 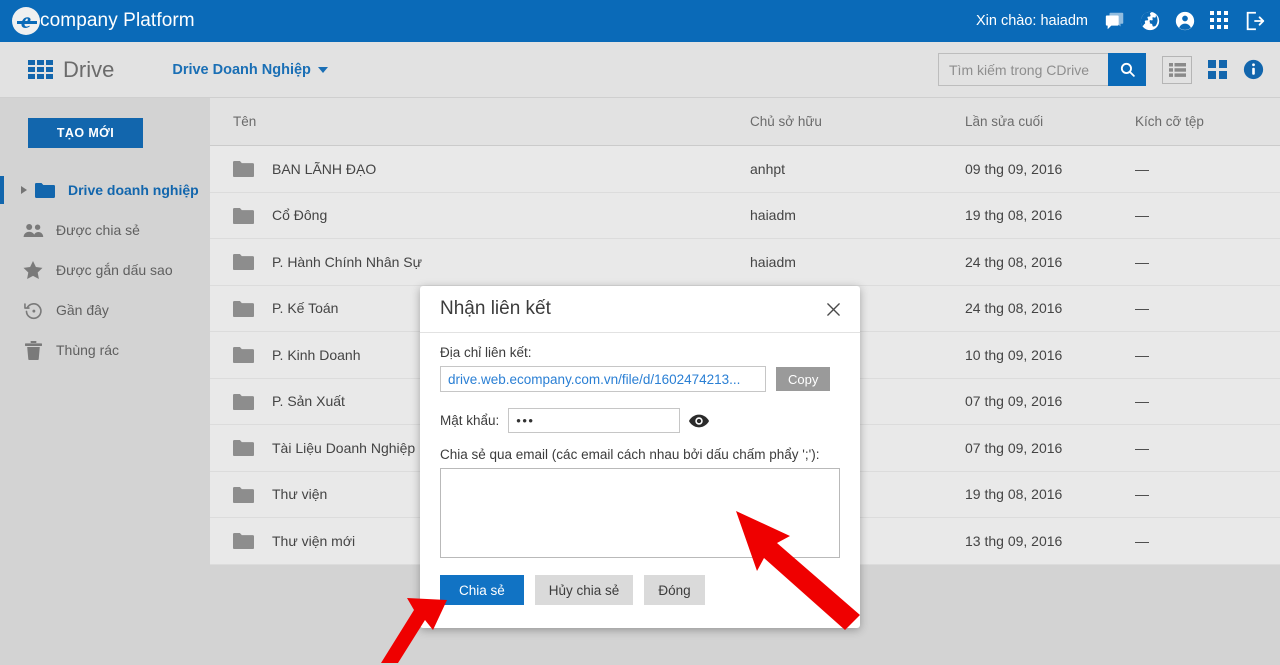 What do you see at coordinates (1050, 121) in the screenshot?
I see `column-header-modified: Lần sửa cuối` at bounding box center [1050, 121].